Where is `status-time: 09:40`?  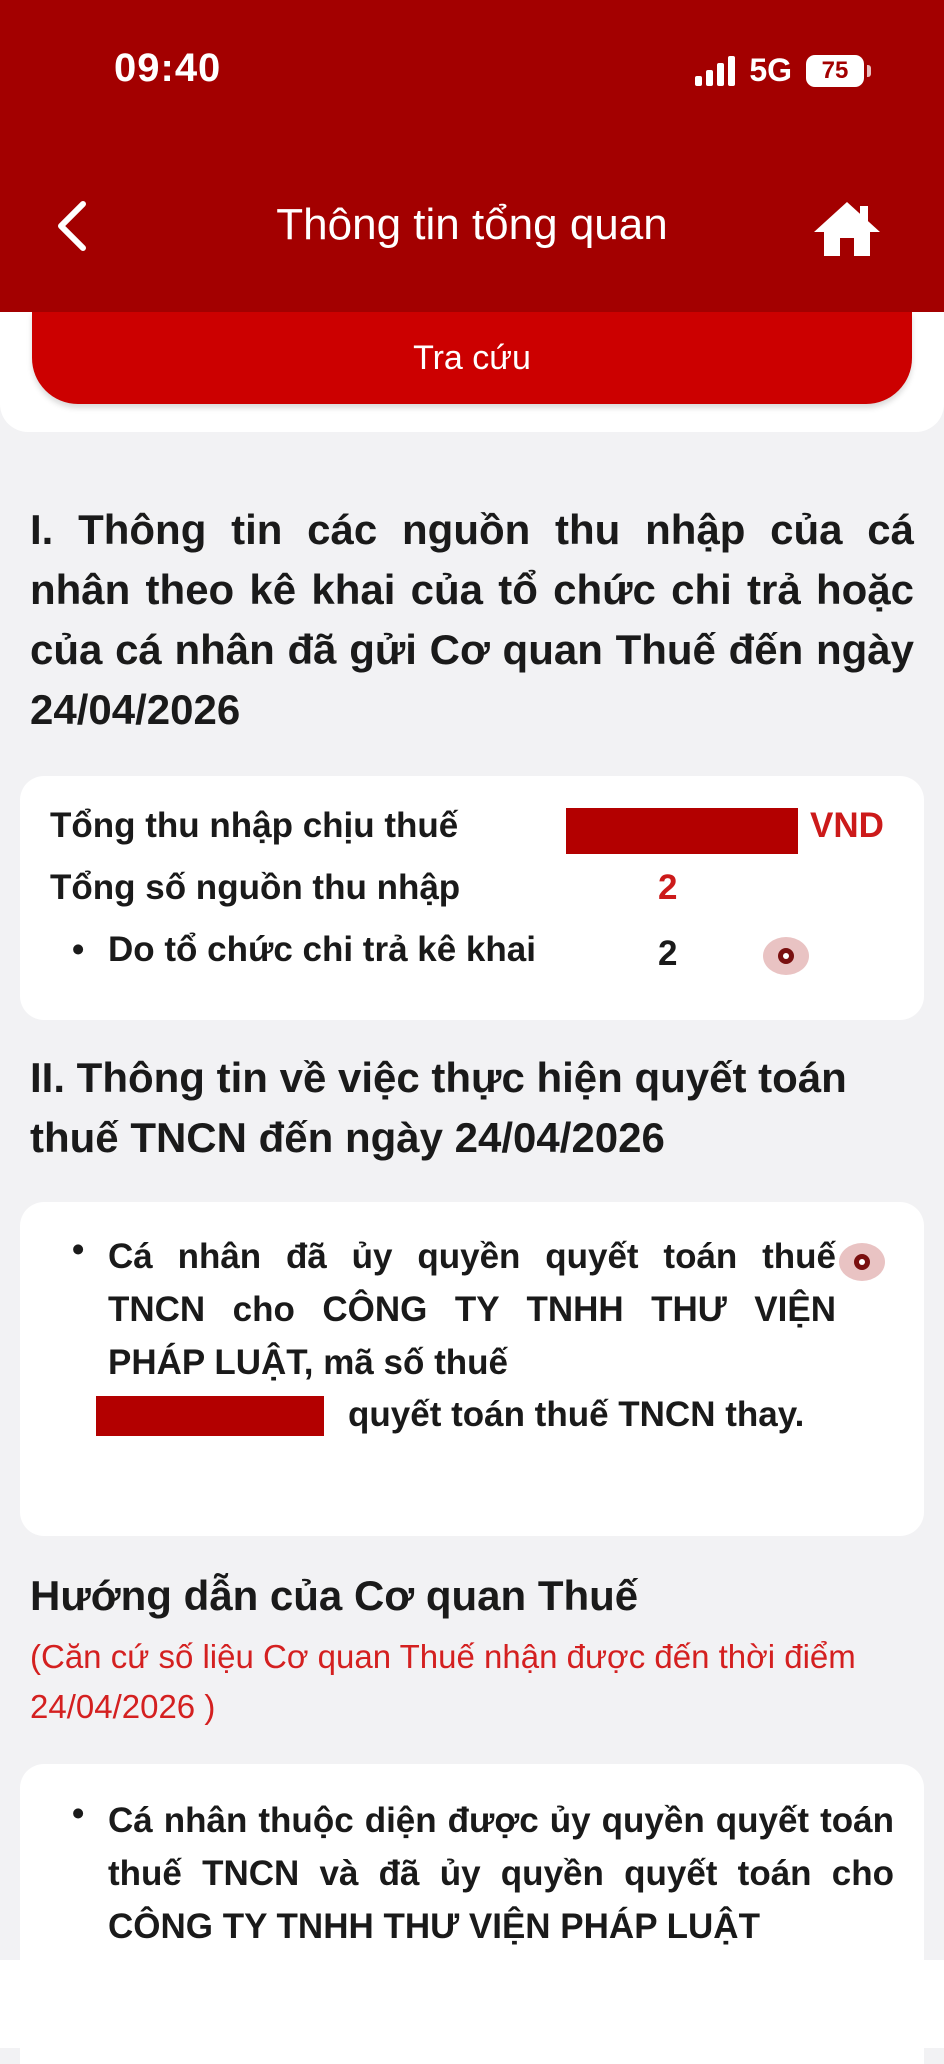
status-time: 09:40 is located at coordinates (168, 68).